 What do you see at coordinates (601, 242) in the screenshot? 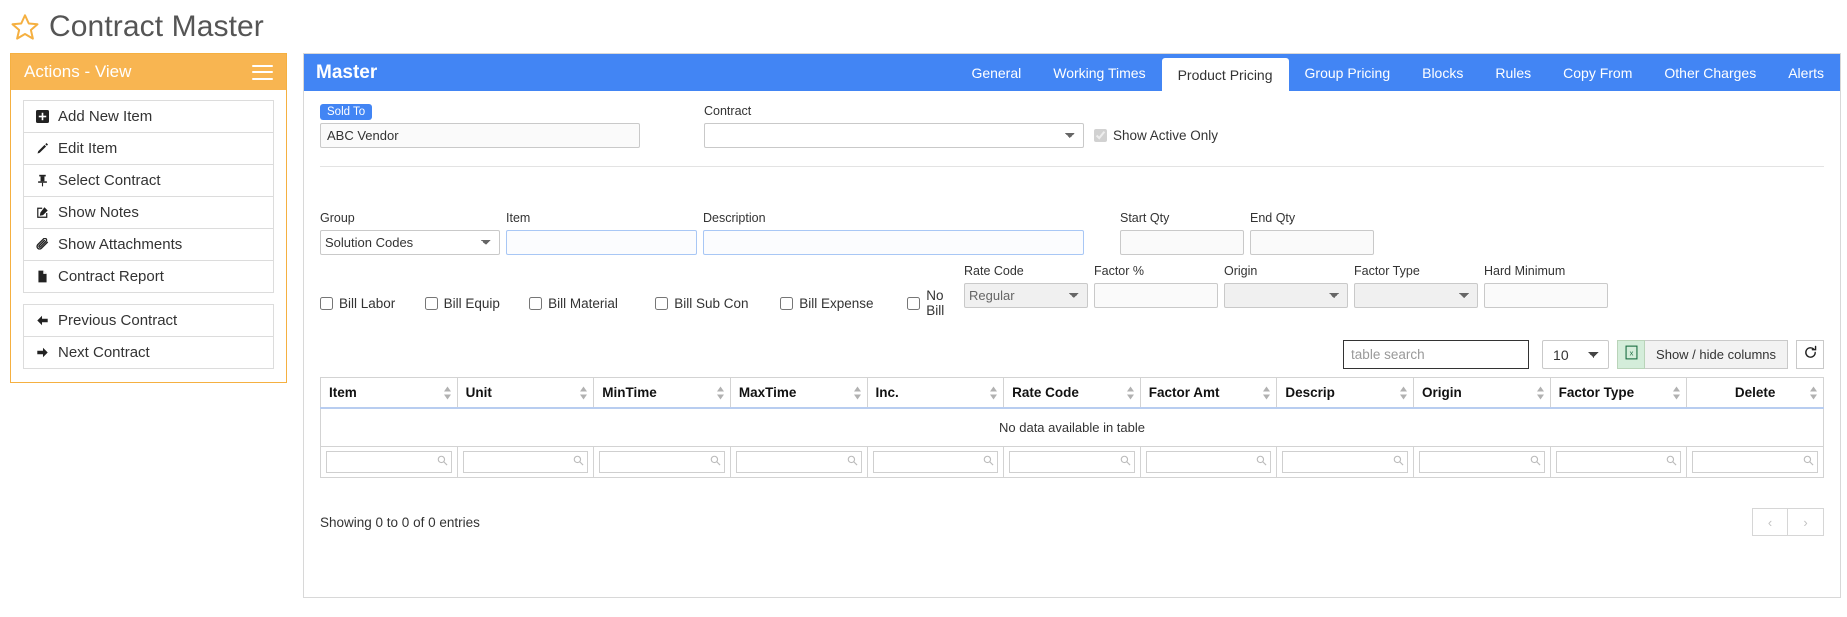
I see `item-input` at bounding box center [601, 242].